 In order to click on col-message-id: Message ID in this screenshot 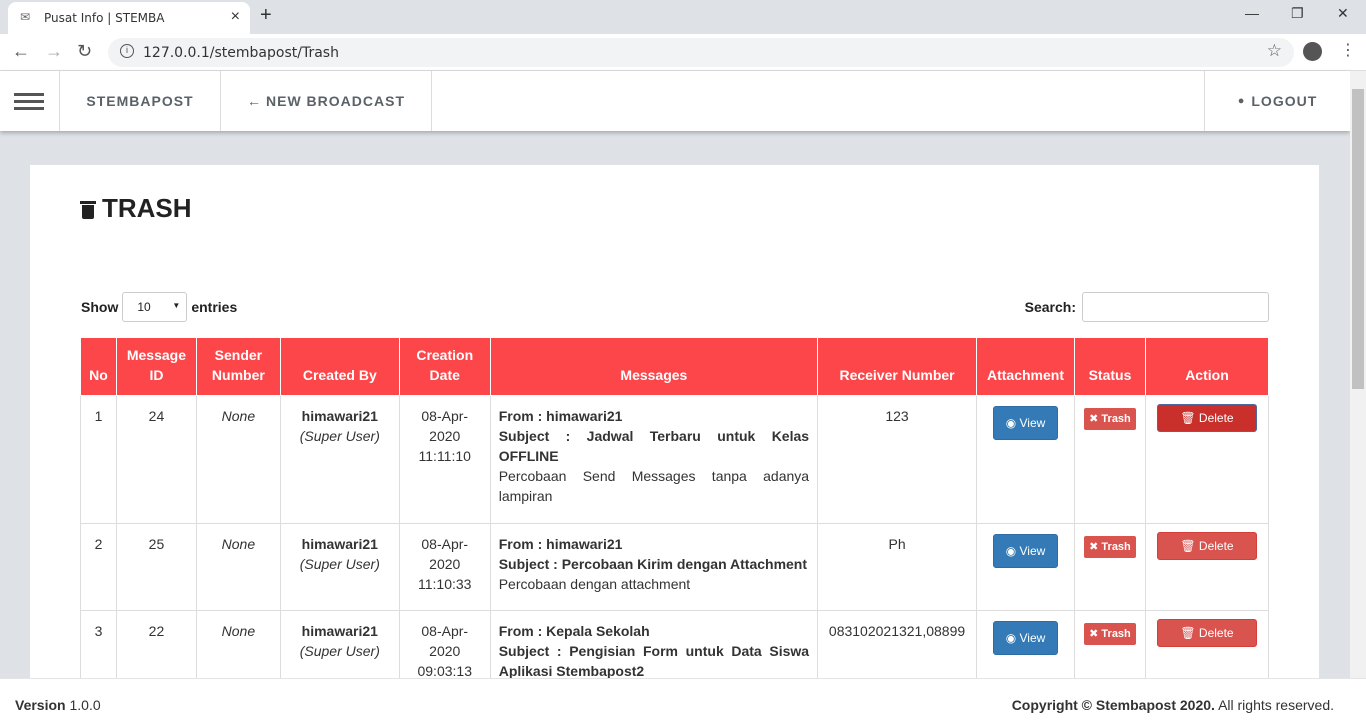, I will do `click(156, 366)`.